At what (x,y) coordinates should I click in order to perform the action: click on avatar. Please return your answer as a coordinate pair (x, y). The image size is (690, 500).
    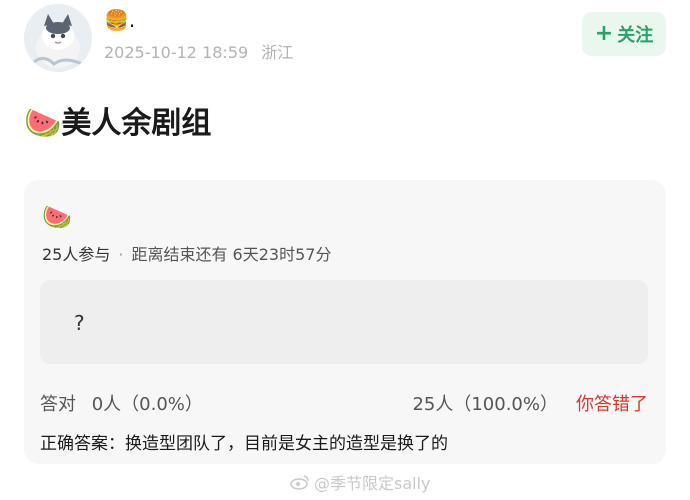
    Looking at the image, I should click on (58, 38).